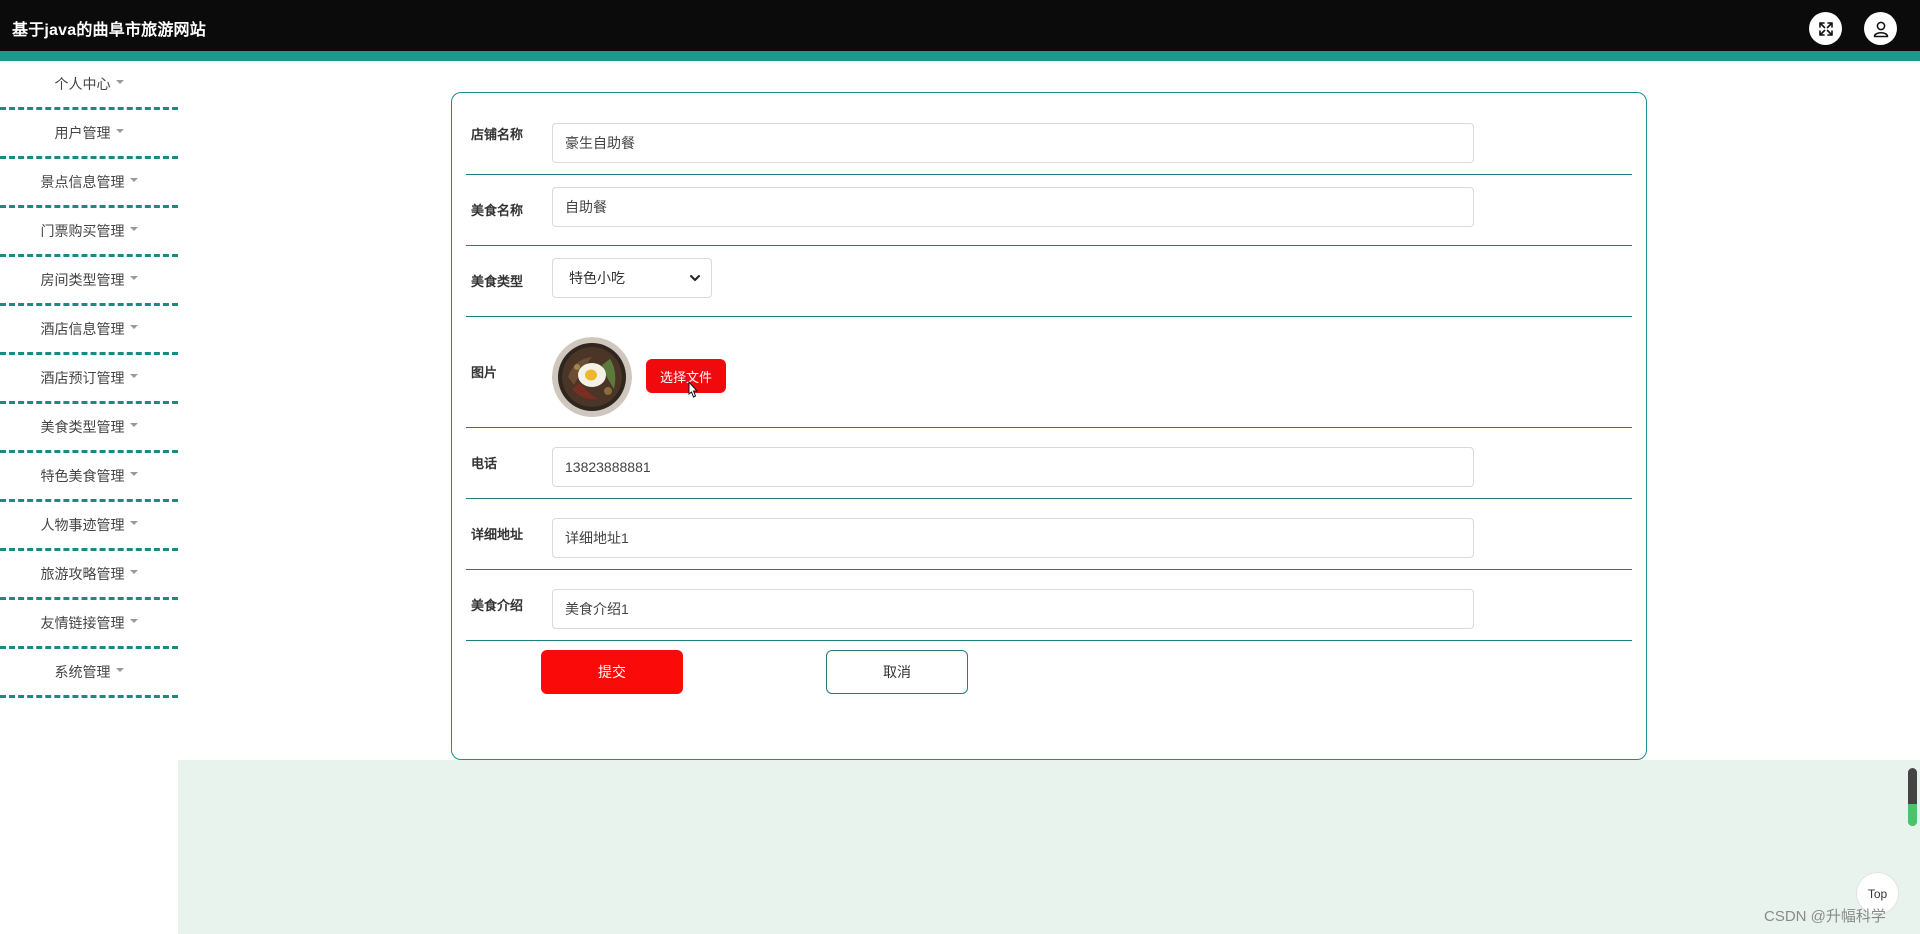  I want to click on intro-input, so click(1013, 609).